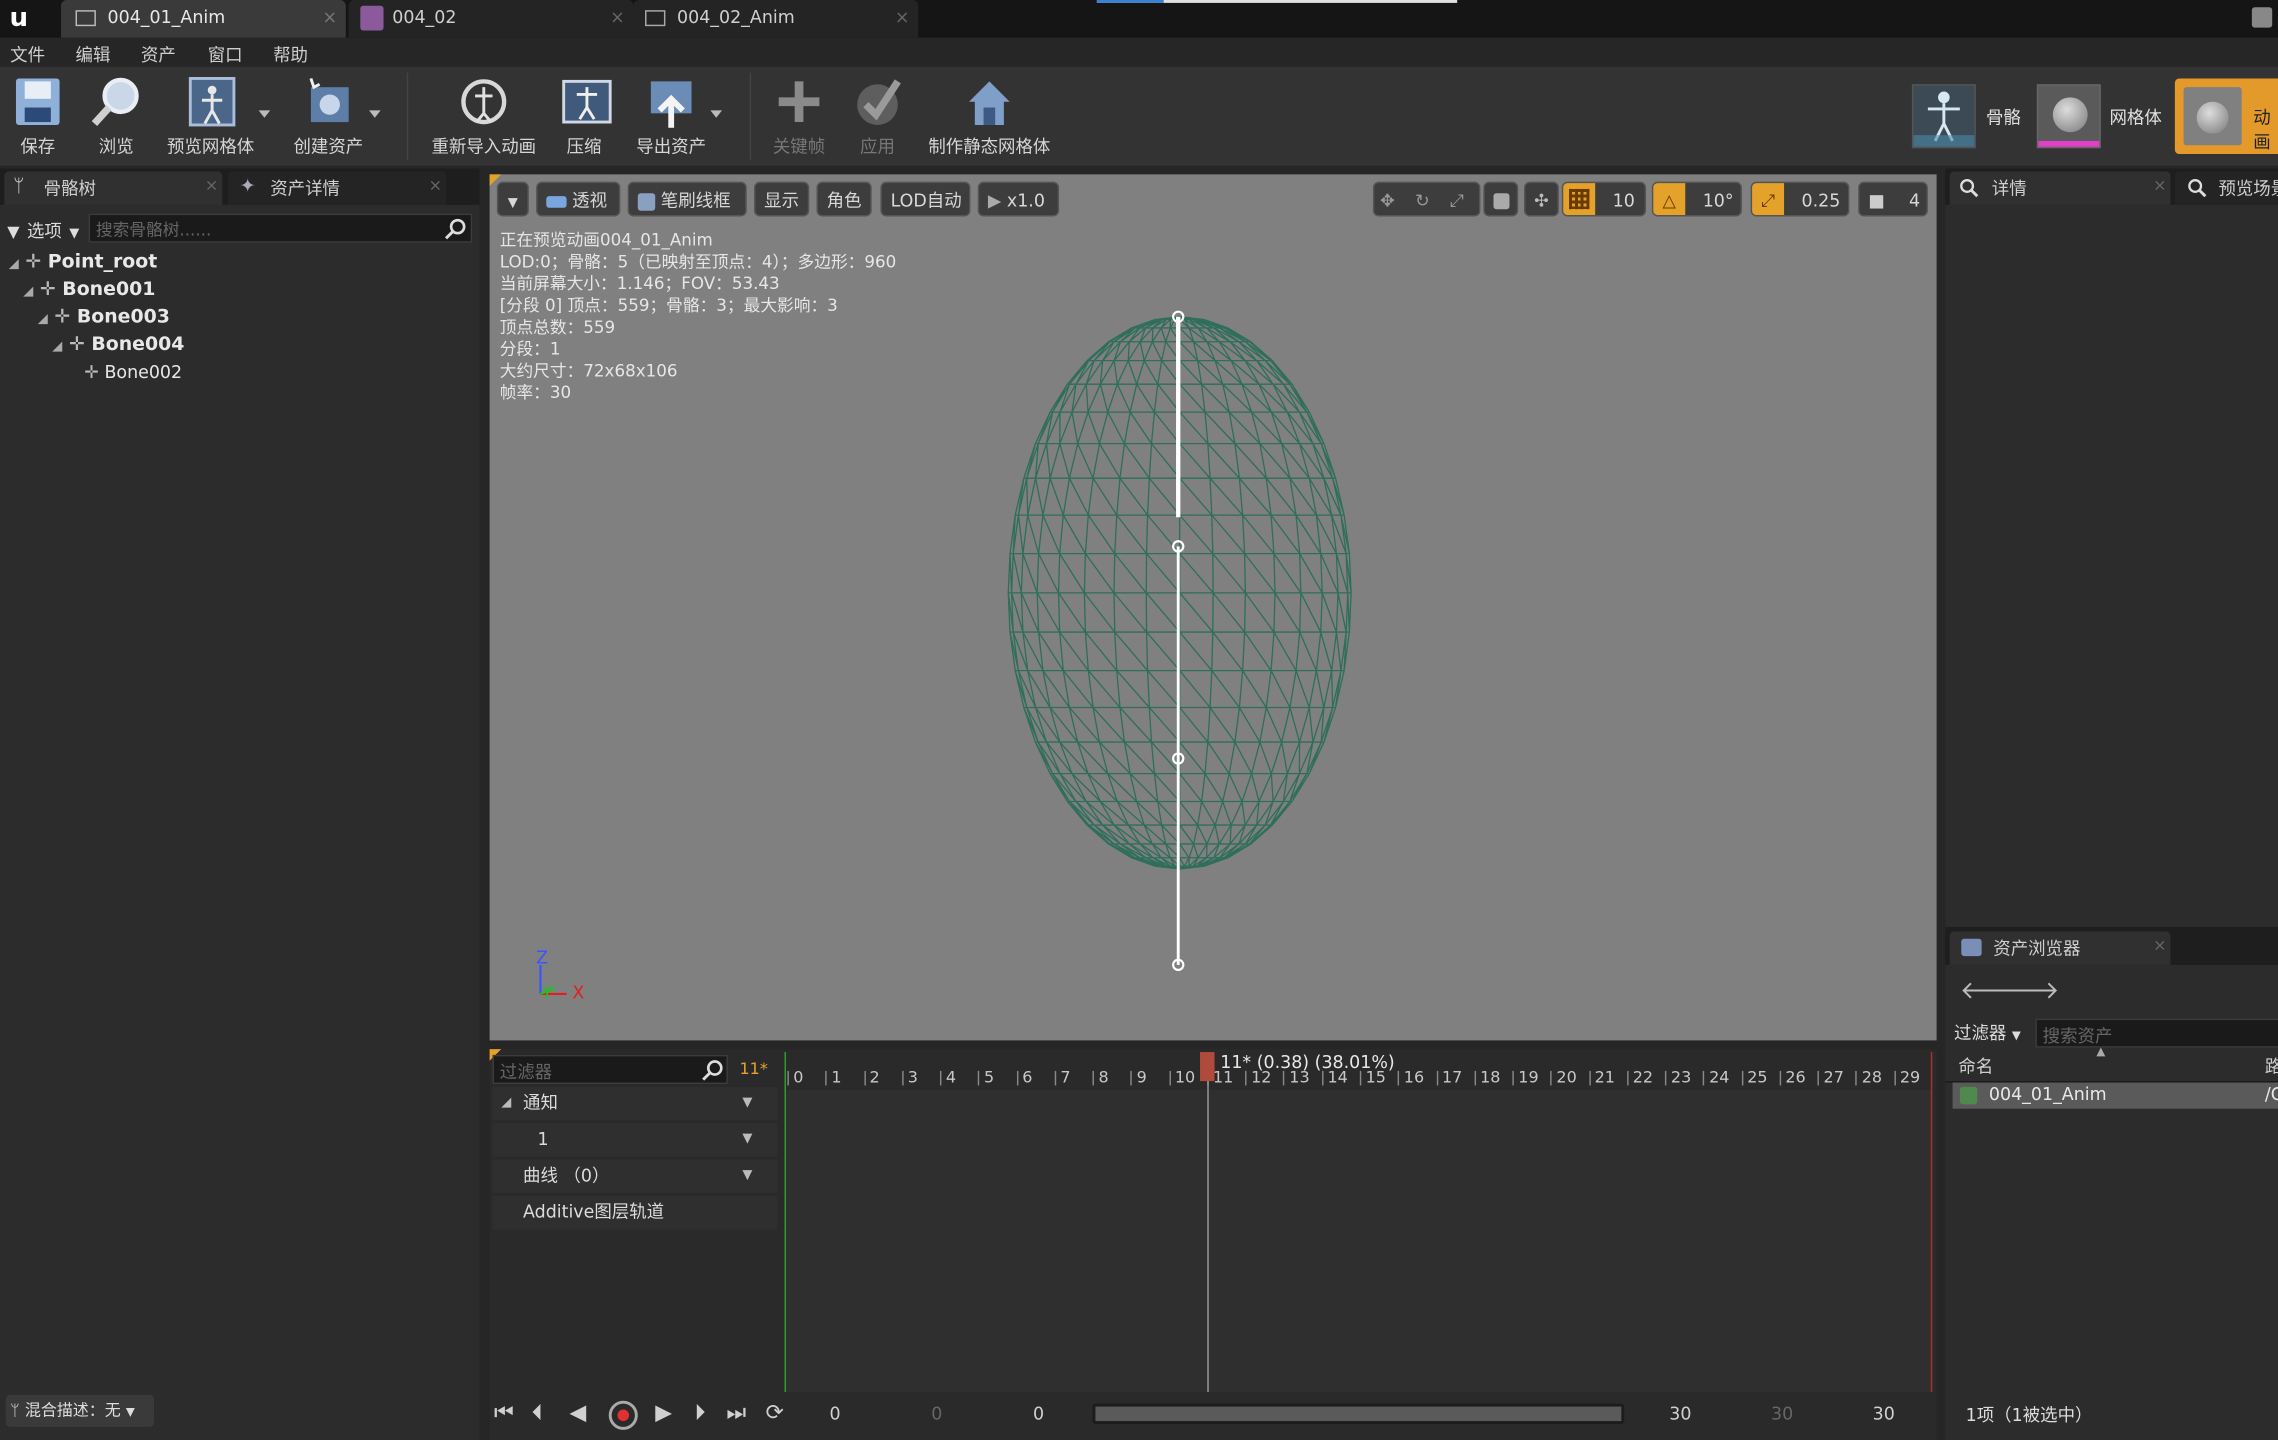  Describe the element at coordinates (2226, 116) in the screenshot. I see `mode-animation-button: 动画` at that location.